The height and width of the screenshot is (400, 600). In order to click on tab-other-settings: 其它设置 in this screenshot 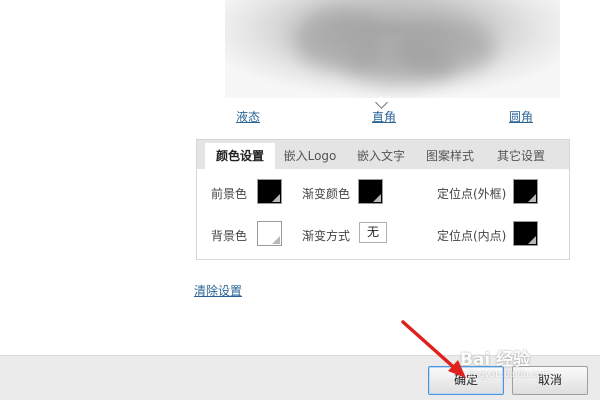, I will do `click(521, 156)`.